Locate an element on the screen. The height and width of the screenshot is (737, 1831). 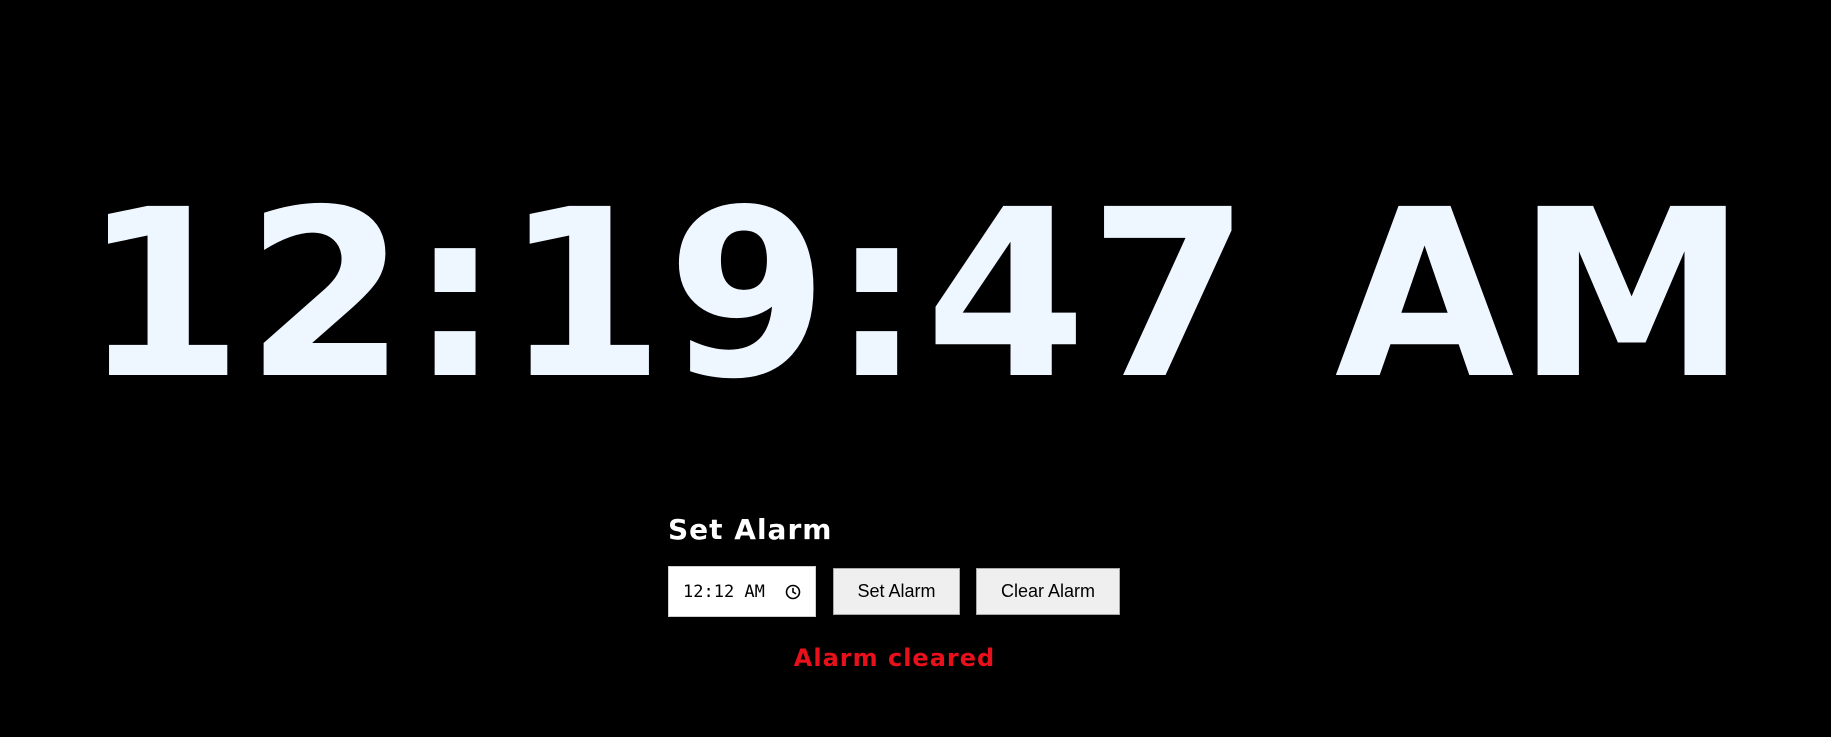
alarm-panel: Set Alarm 12:12 AM Set Alarm Clear Alarm is located at coordinates (948, 563).